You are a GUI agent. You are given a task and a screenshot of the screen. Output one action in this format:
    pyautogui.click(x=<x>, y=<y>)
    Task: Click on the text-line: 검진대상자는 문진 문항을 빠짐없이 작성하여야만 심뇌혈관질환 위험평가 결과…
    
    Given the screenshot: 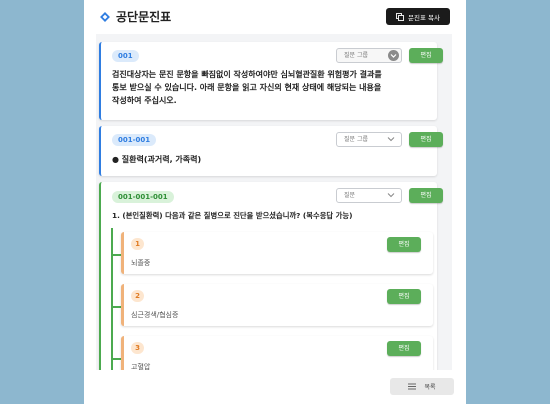 What is the action you would take?
    pyautogui.click(x=247, y=74)
    